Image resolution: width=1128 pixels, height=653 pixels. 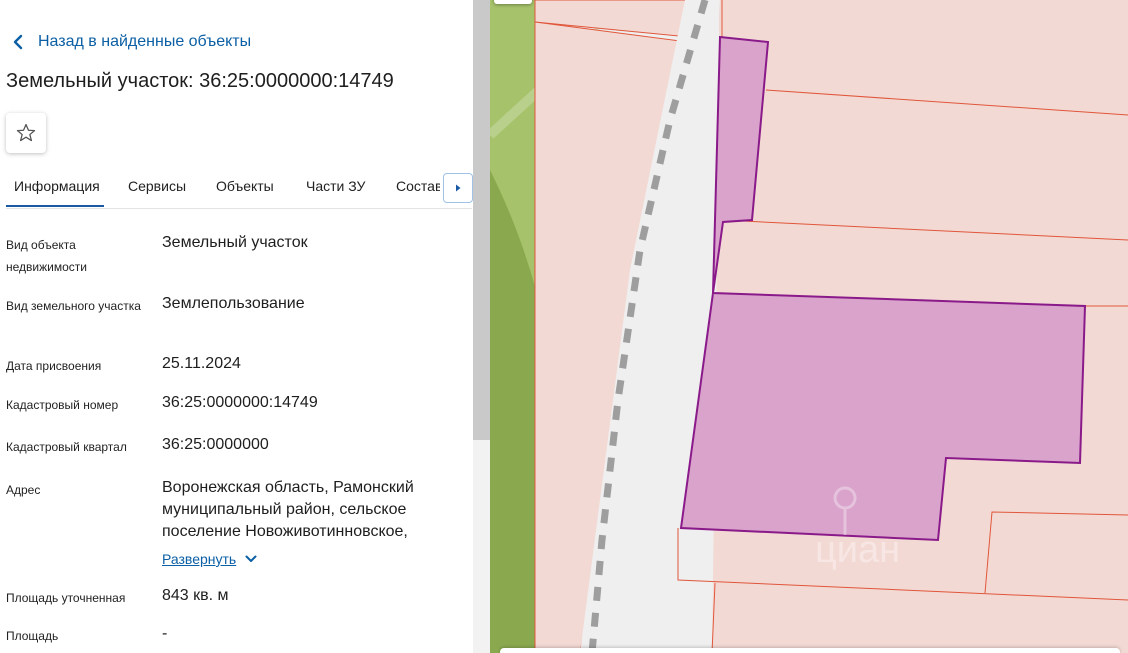 I want to click on star-icon, so click(x=26, y=132).